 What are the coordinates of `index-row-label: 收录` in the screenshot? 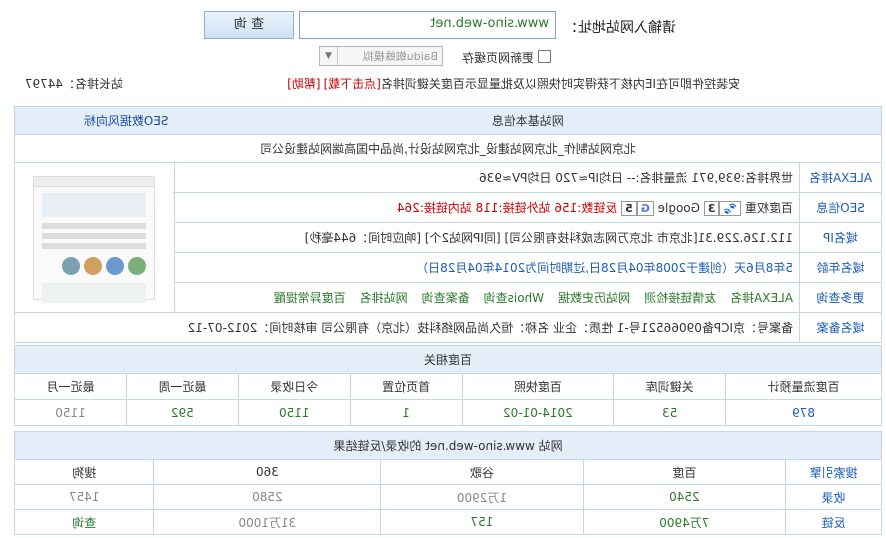 It's located at (833, 497).